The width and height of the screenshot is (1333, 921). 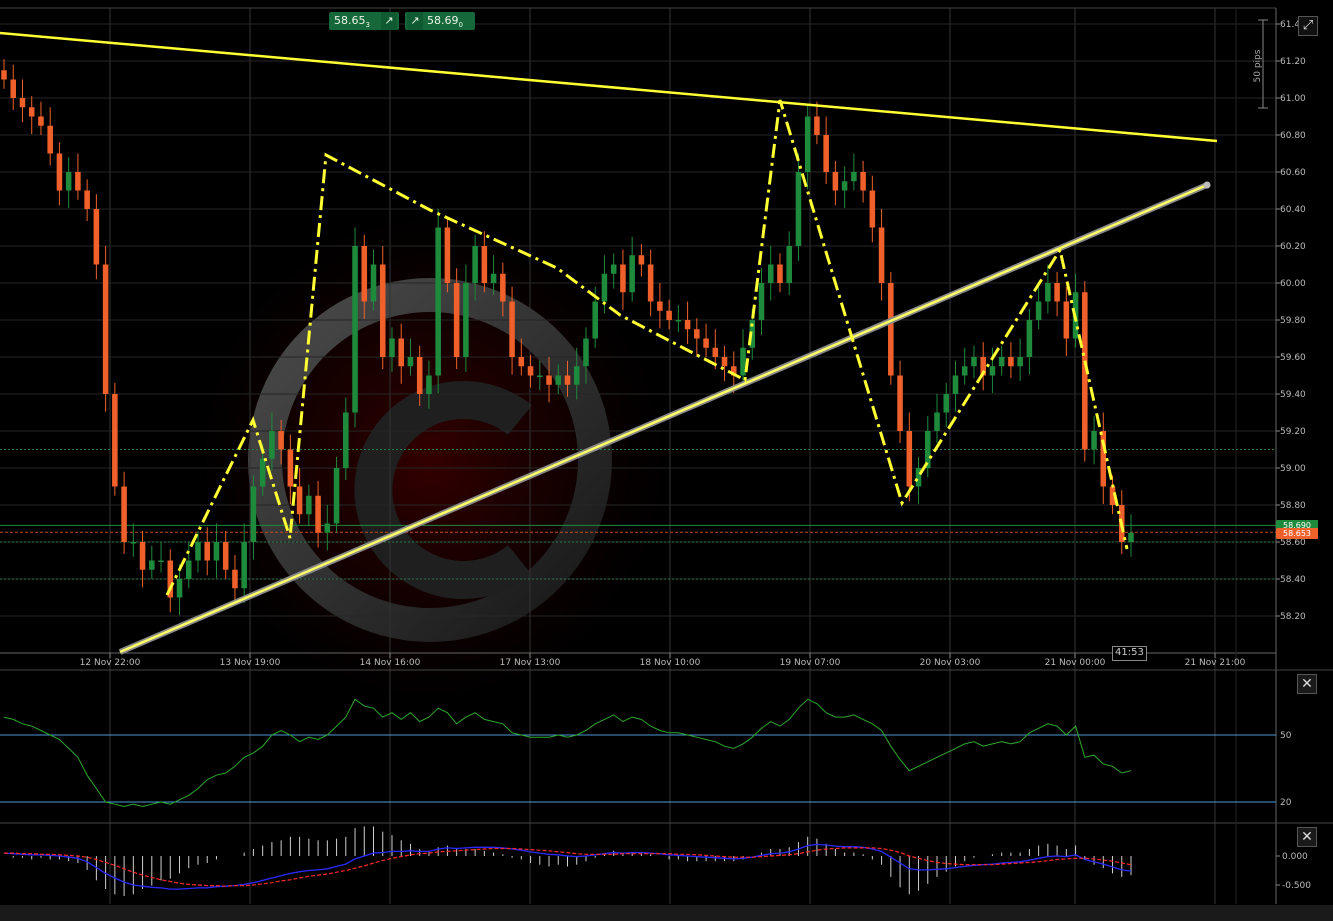 What do you see at coordinates (1293, 432) in the screenshot?
I see `y-tick-label: 59.20` at bounding box center [1293, 432].